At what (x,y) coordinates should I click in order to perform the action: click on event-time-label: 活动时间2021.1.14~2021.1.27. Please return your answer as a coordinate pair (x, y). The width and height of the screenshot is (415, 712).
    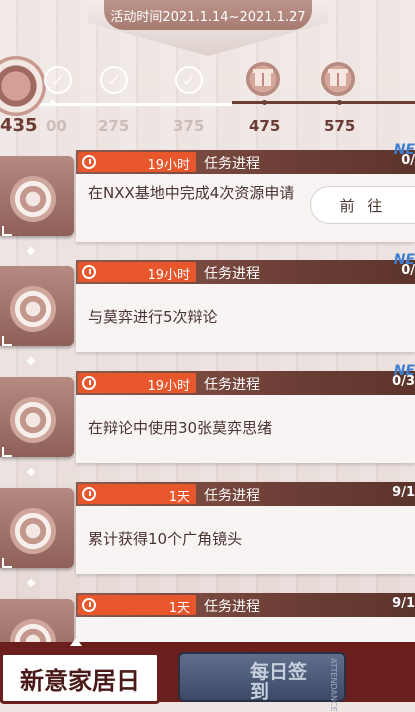
    Looking at the image, I should click on (208, 17).